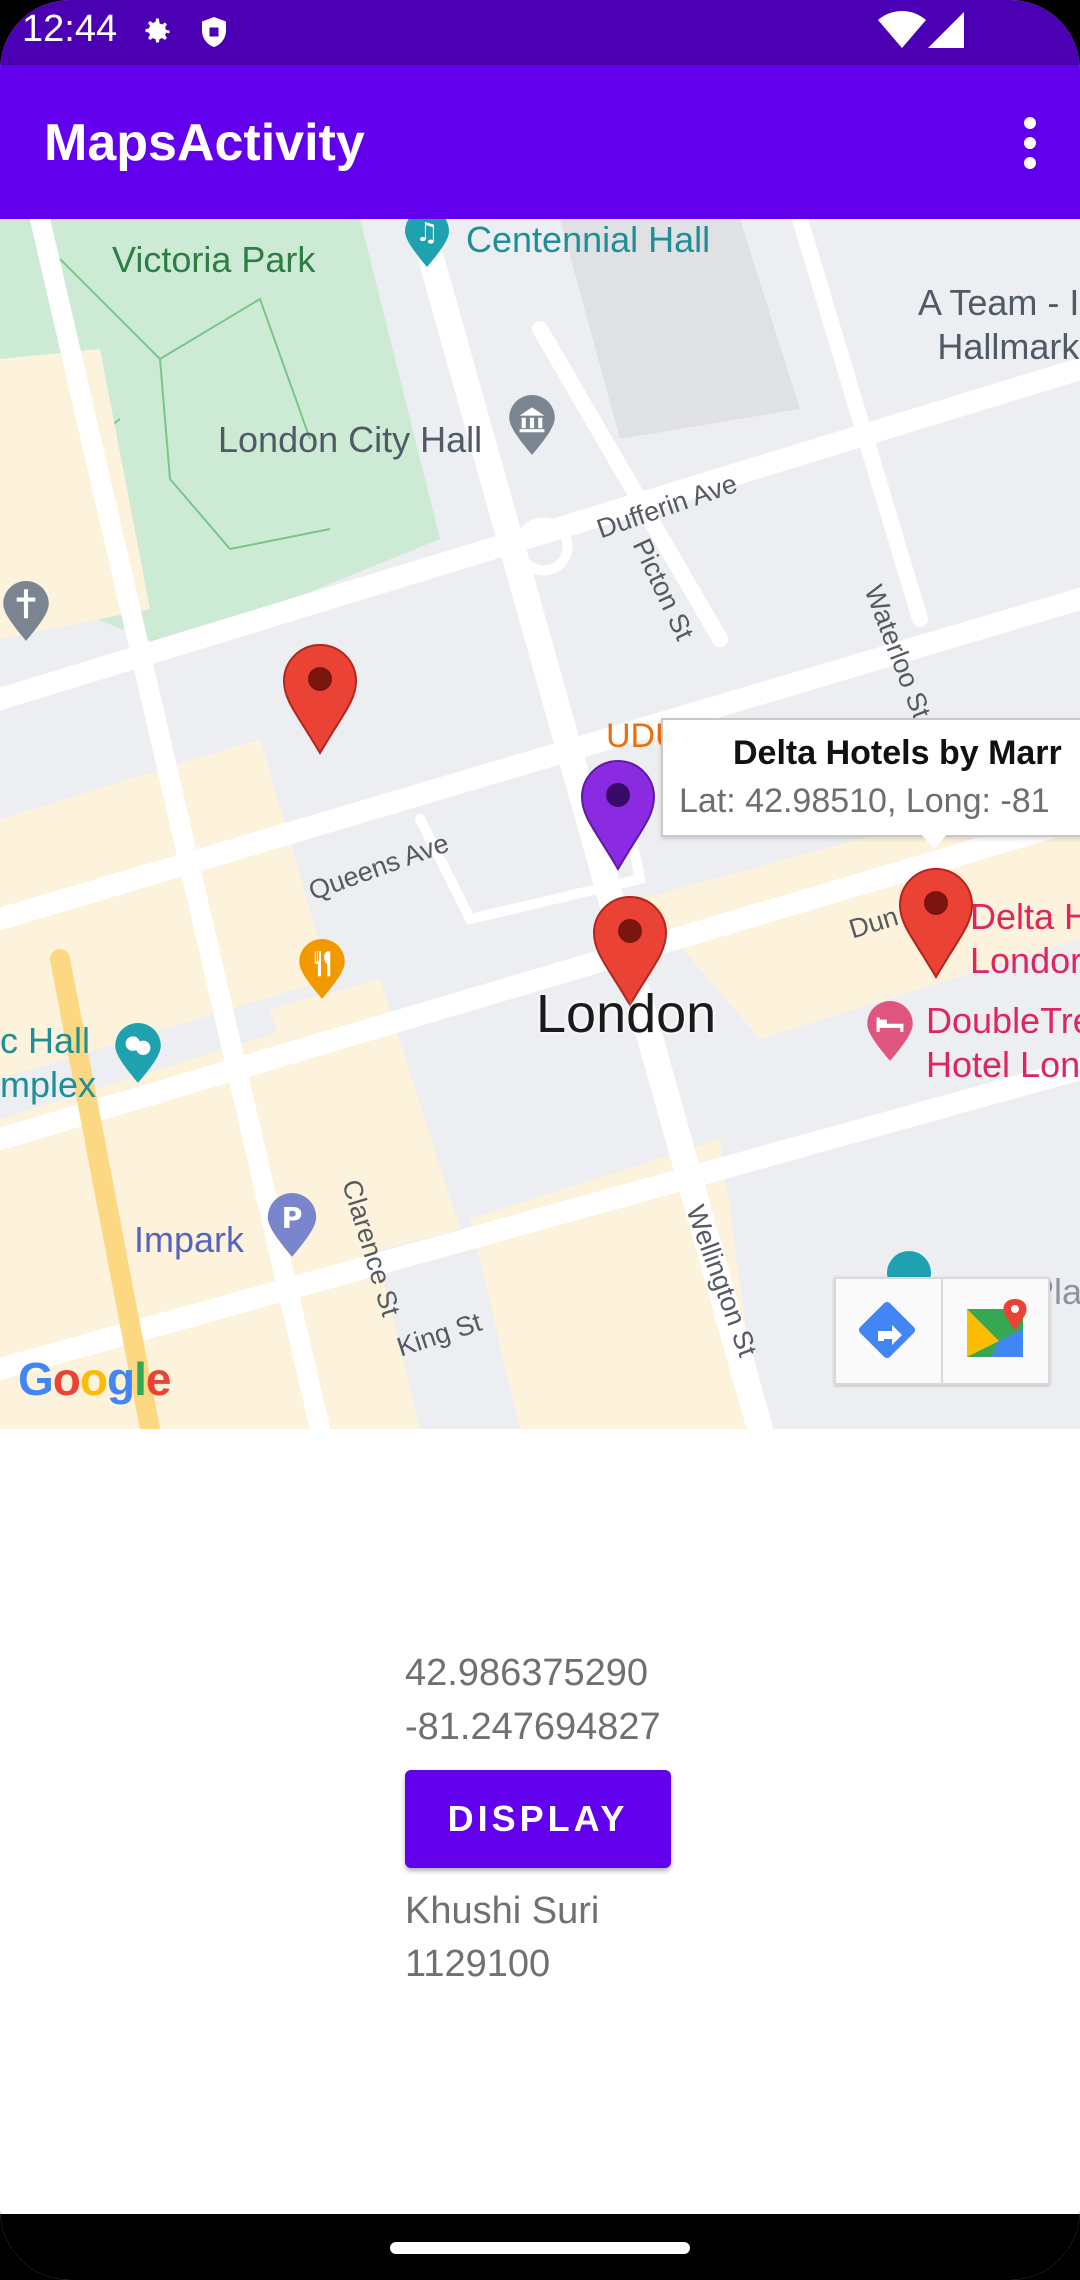 This screenshot has height=2280, width=1080. I want to click on map-marker-purple, so click(618, 815).